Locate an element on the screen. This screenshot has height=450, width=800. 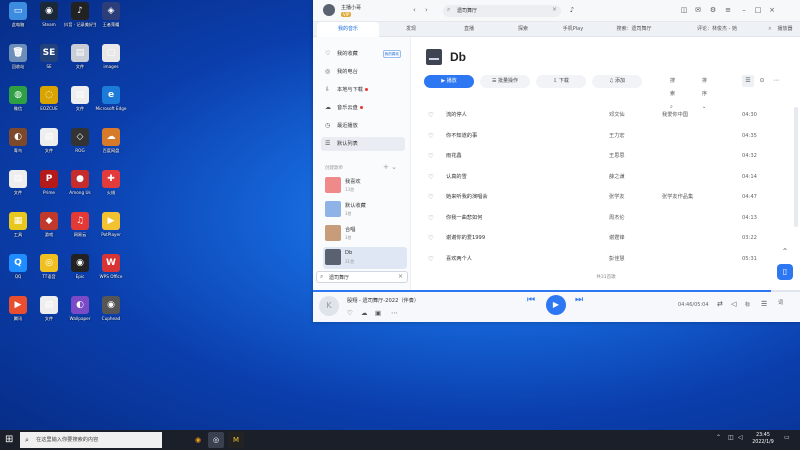
desktop-icon: e Microsoft Edge is located at coordinates (111, 98).